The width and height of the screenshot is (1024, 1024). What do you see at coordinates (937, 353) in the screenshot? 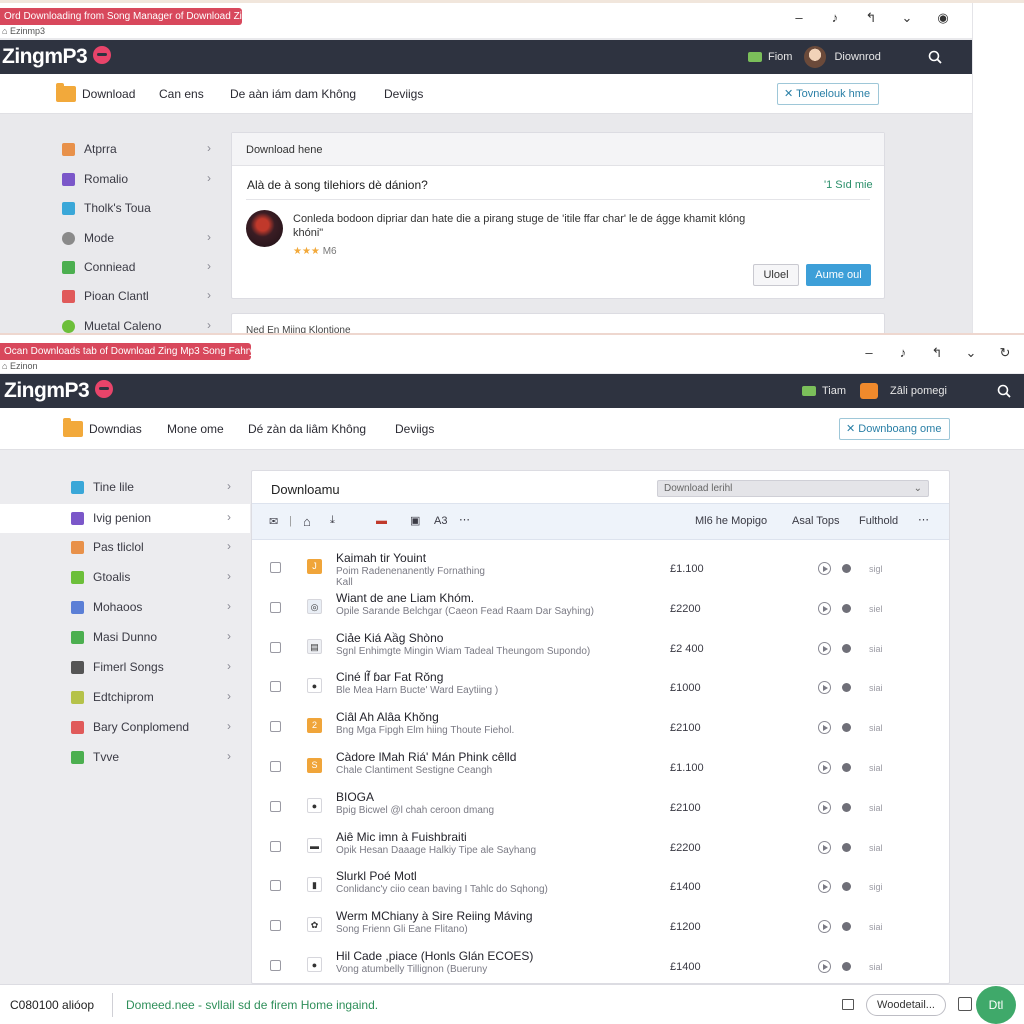
I see `back-icon: ↰` at bounding box center [937, 353].